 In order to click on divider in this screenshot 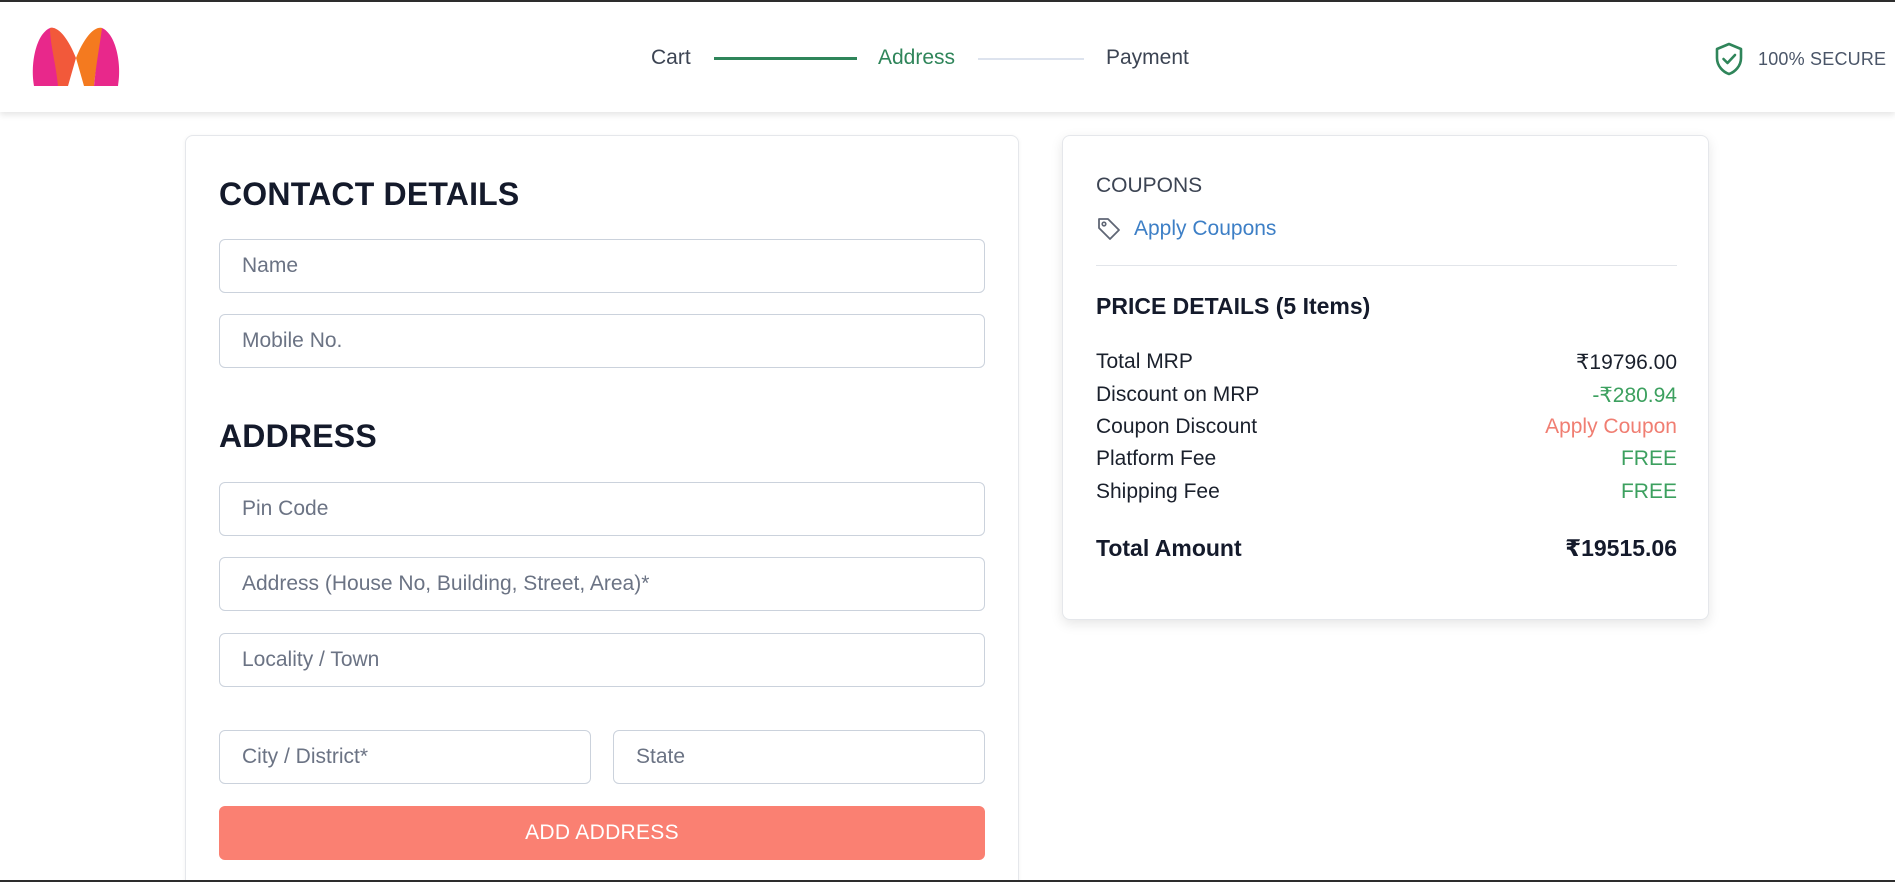, I will do `click(1386, 265)`.